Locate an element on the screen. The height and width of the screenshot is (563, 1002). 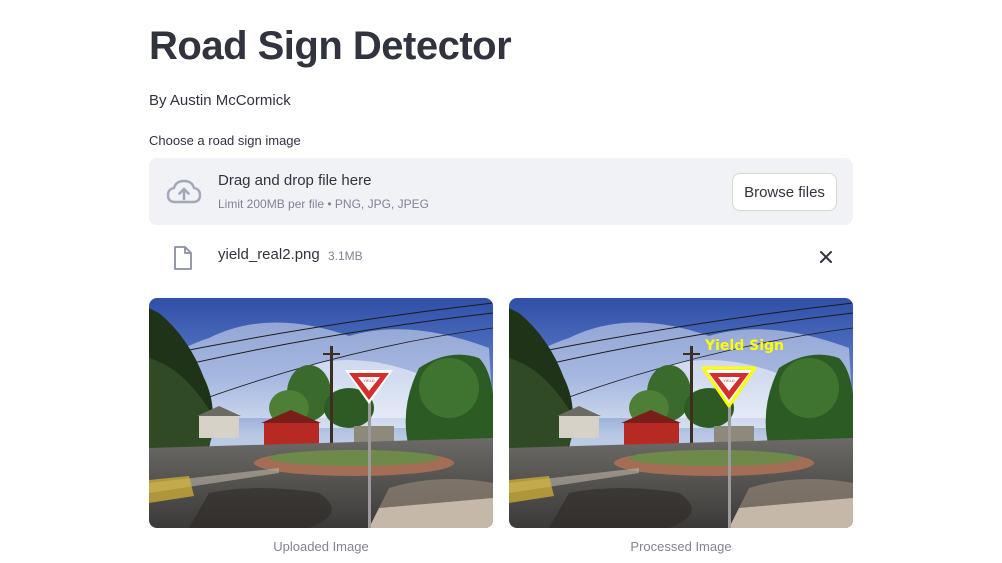
uploaded-file-item: yield_real2.png 3.1MB is located at coordinates (501, 258).